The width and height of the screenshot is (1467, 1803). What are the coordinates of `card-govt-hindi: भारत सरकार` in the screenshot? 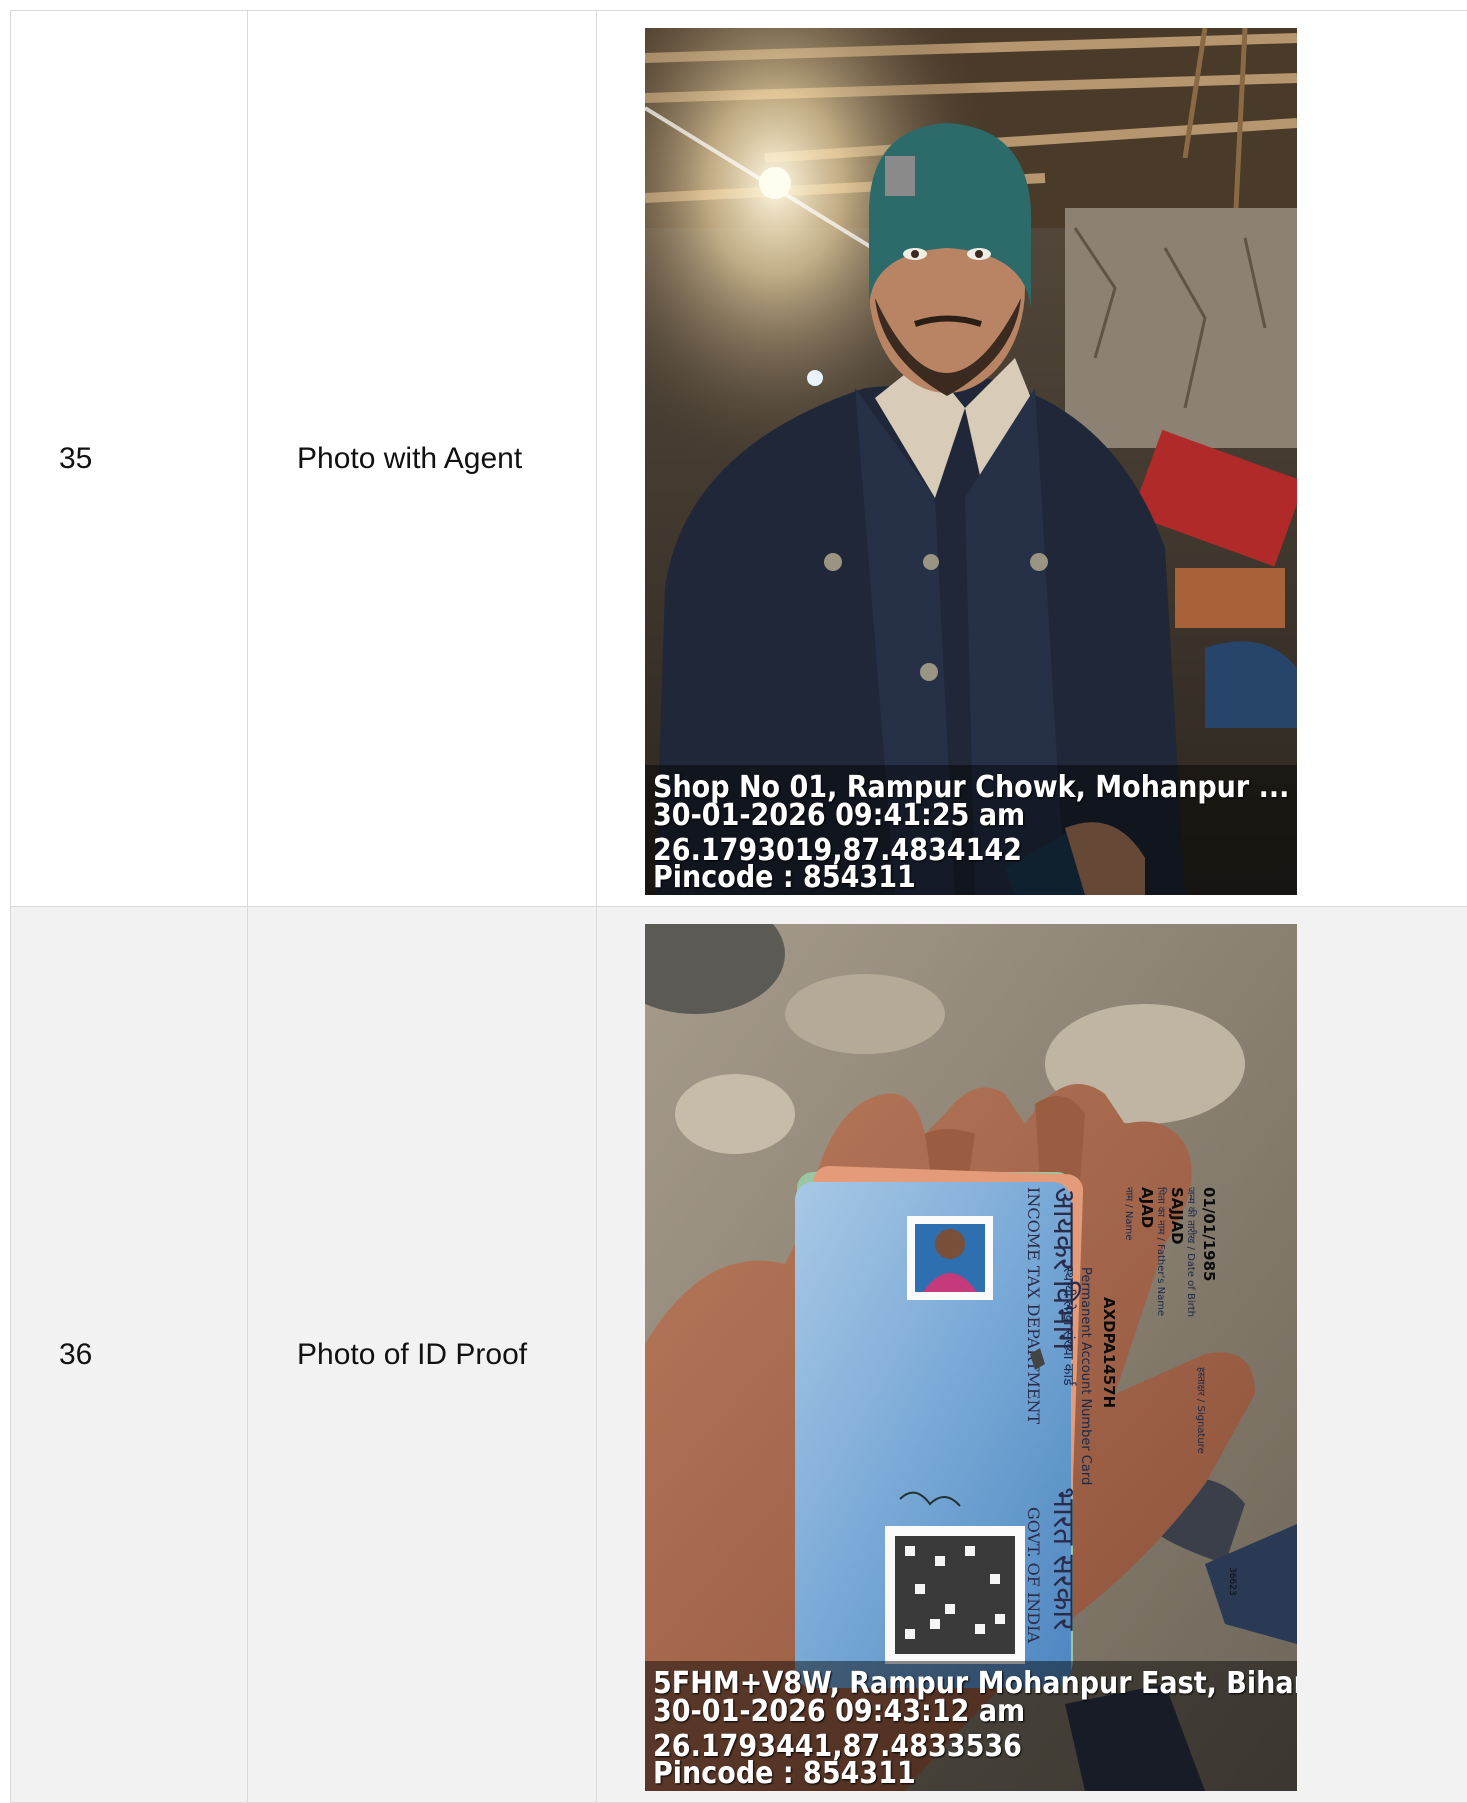 It's located at (1063, 1559).